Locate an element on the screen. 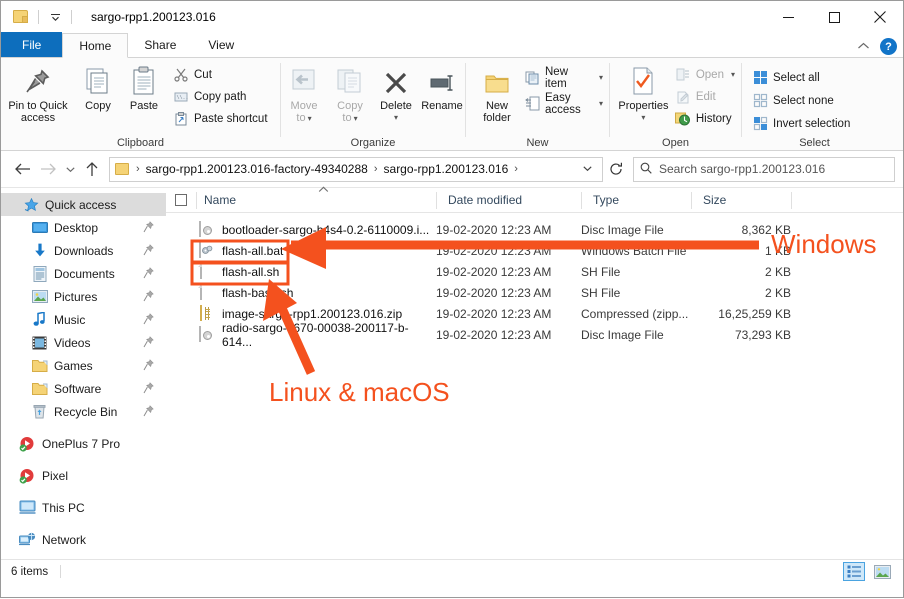  zip-file-icon is located at coordinates (207, 313).